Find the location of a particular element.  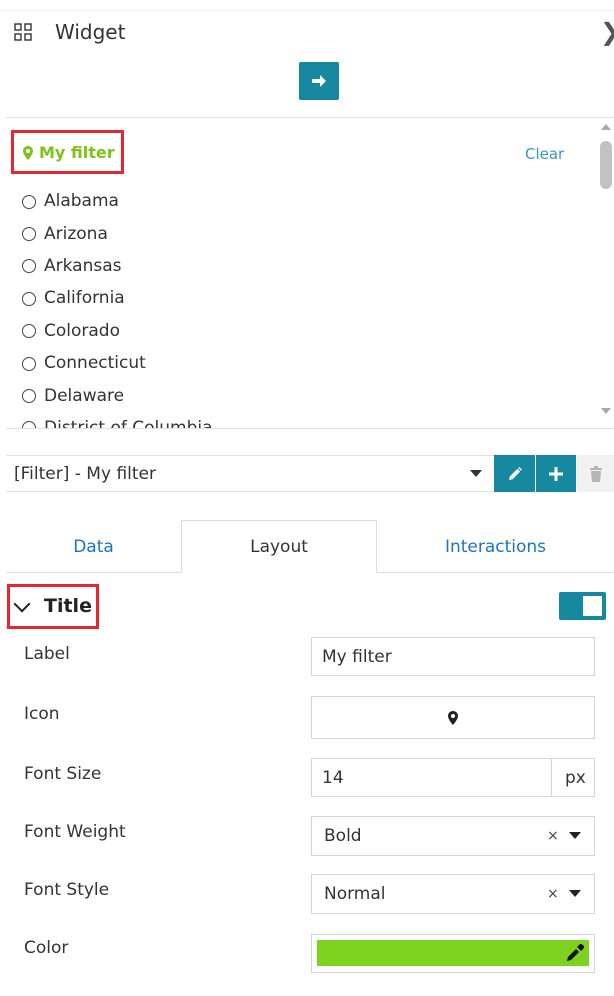

list-item: Connecticut is located at coordinates (302, 363).